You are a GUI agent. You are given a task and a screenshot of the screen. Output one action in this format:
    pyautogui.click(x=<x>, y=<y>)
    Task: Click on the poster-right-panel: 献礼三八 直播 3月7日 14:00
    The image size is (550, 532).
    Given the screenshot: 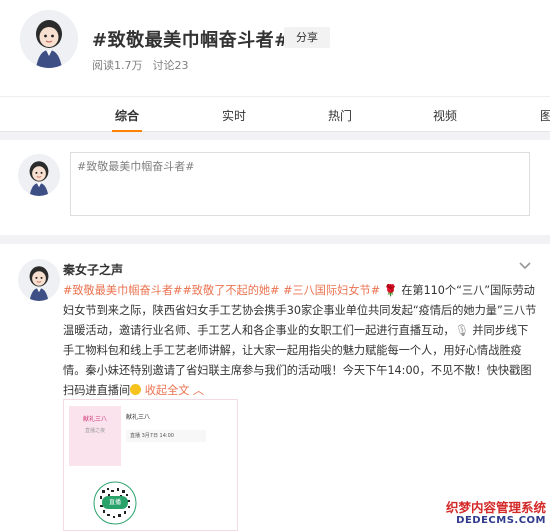 What is the action you would take?
    pyautogui.click(x=180, y=436)
    